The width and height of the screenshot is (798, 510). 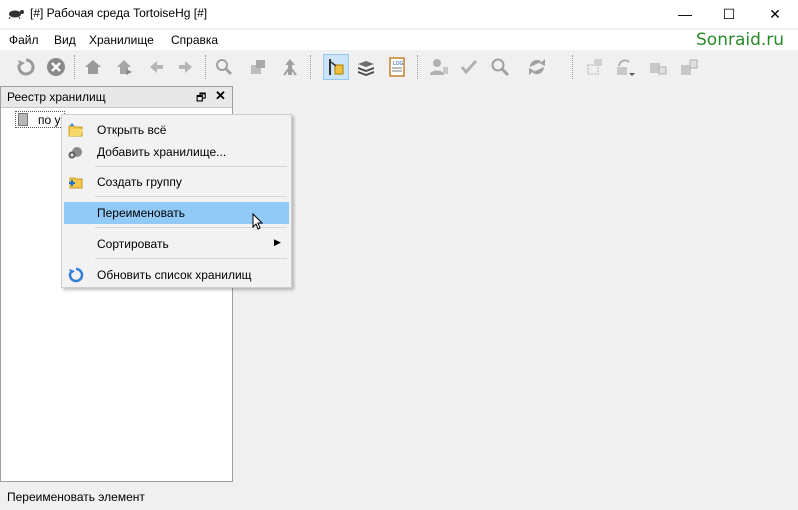 What do you see at coordinates (133, 244) in the screenshot?
I see `menu-label: Сортировать` at bounding box center [133, 244].